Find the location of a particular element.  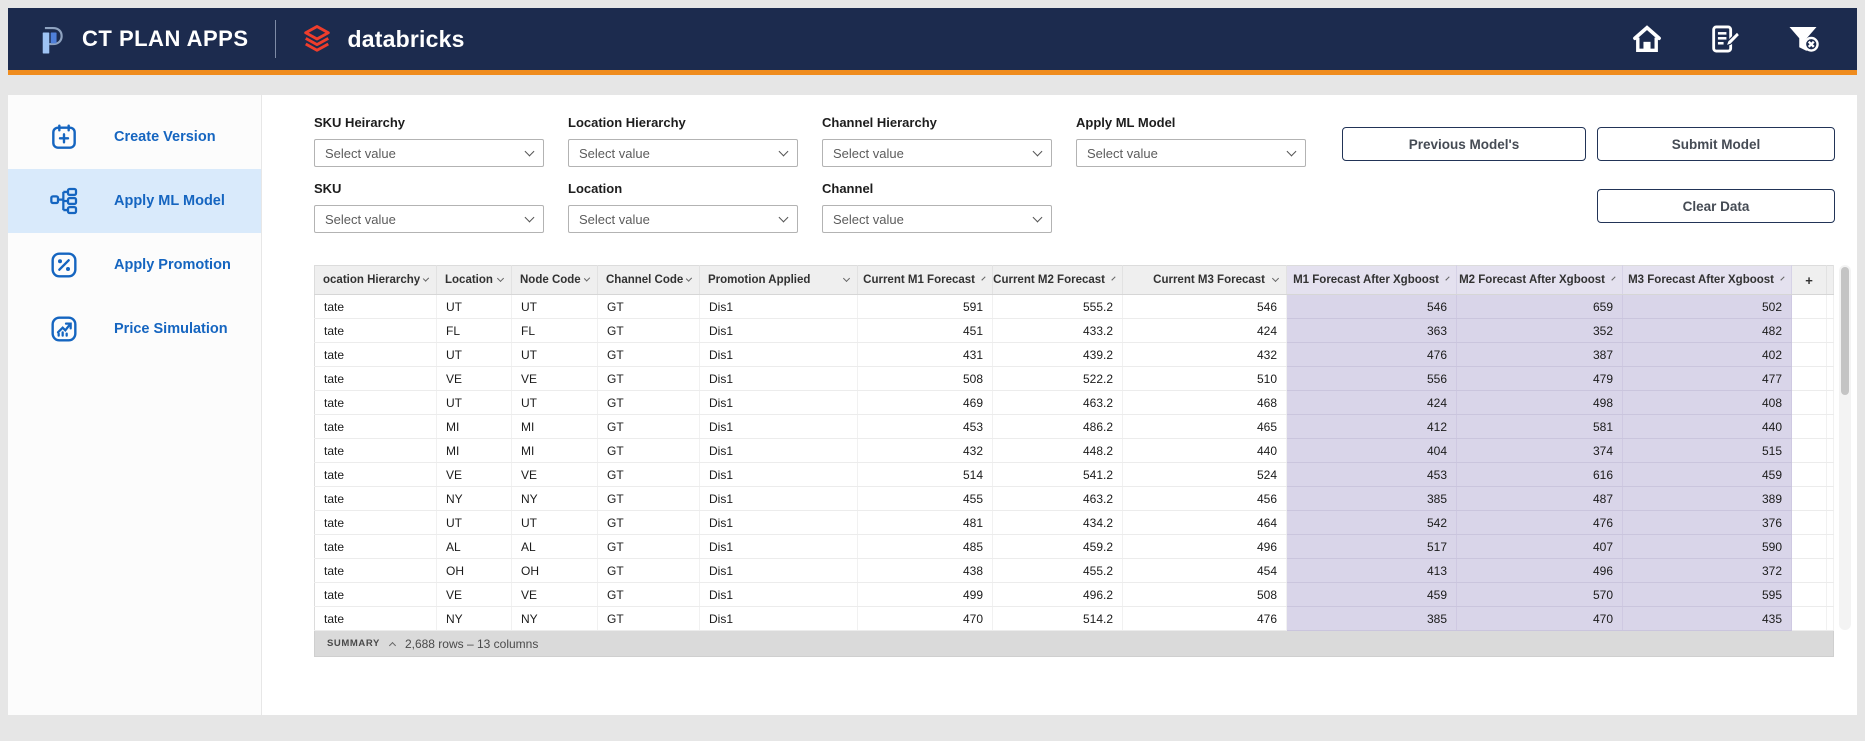

cell: AL is located at coordinates (554, 546).